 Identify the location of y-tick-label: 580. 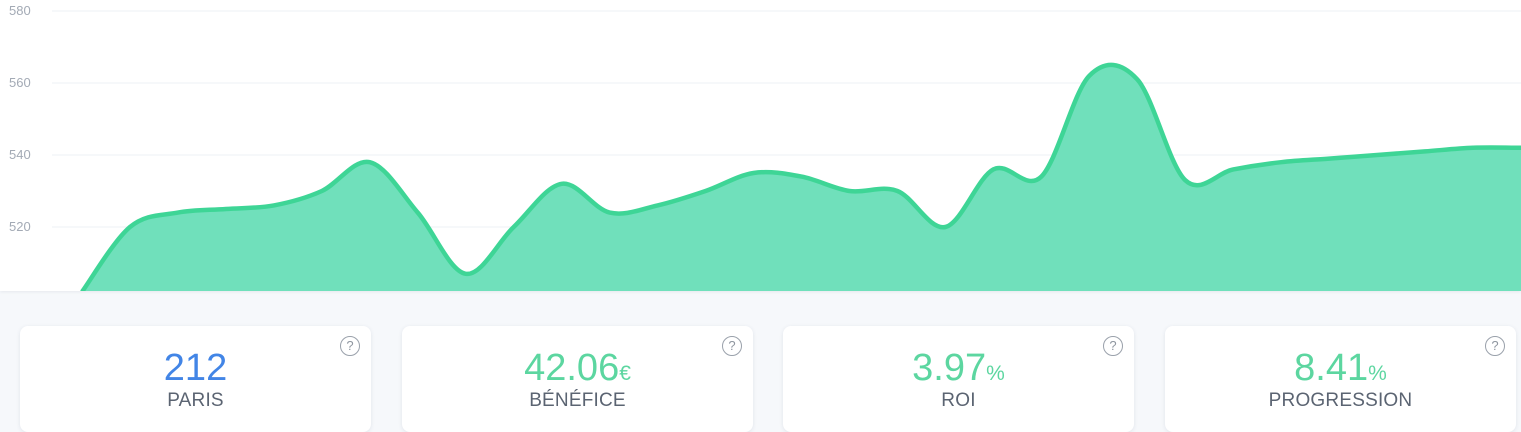
(20, 10).